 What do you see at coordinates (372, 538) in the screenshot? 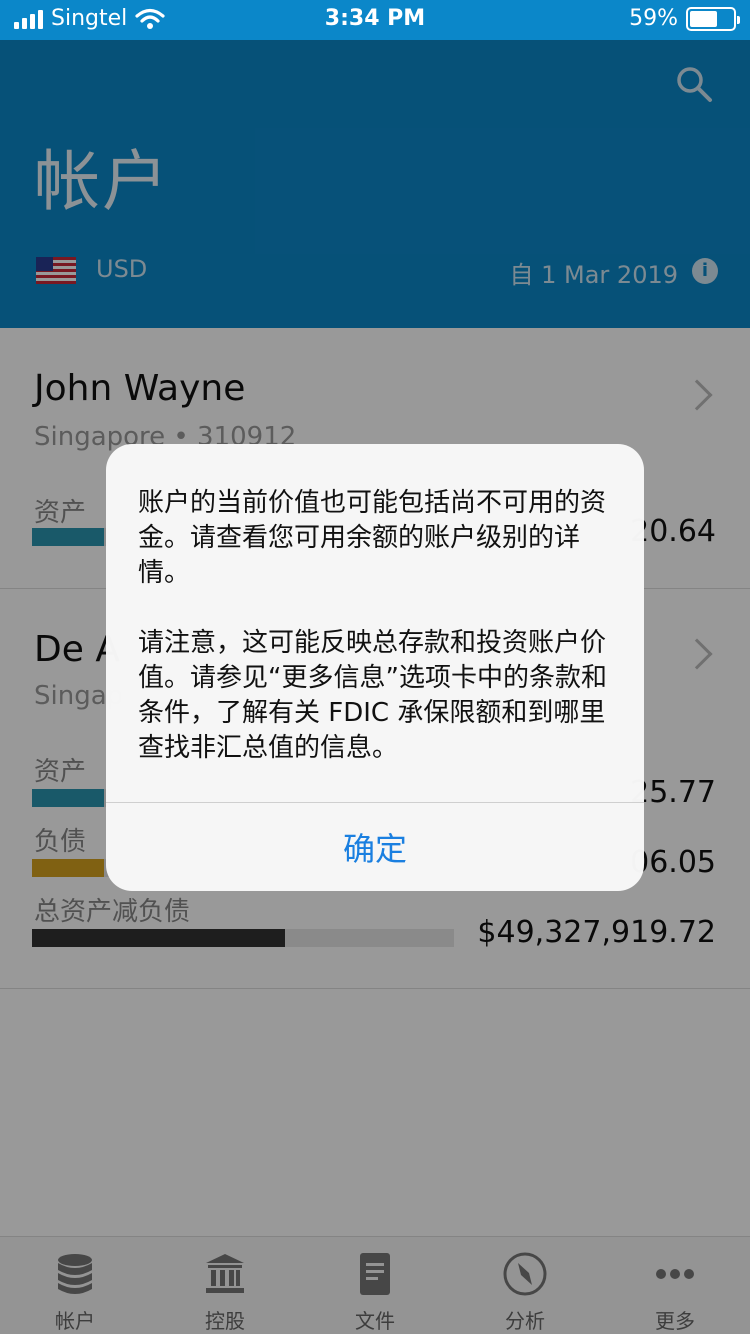
I see `alert-paragraph: 账户的当前价值也可能包括尚不可用的资金。请查看您可用余额的账户级别的详情。` at bounding box center [372, 538].